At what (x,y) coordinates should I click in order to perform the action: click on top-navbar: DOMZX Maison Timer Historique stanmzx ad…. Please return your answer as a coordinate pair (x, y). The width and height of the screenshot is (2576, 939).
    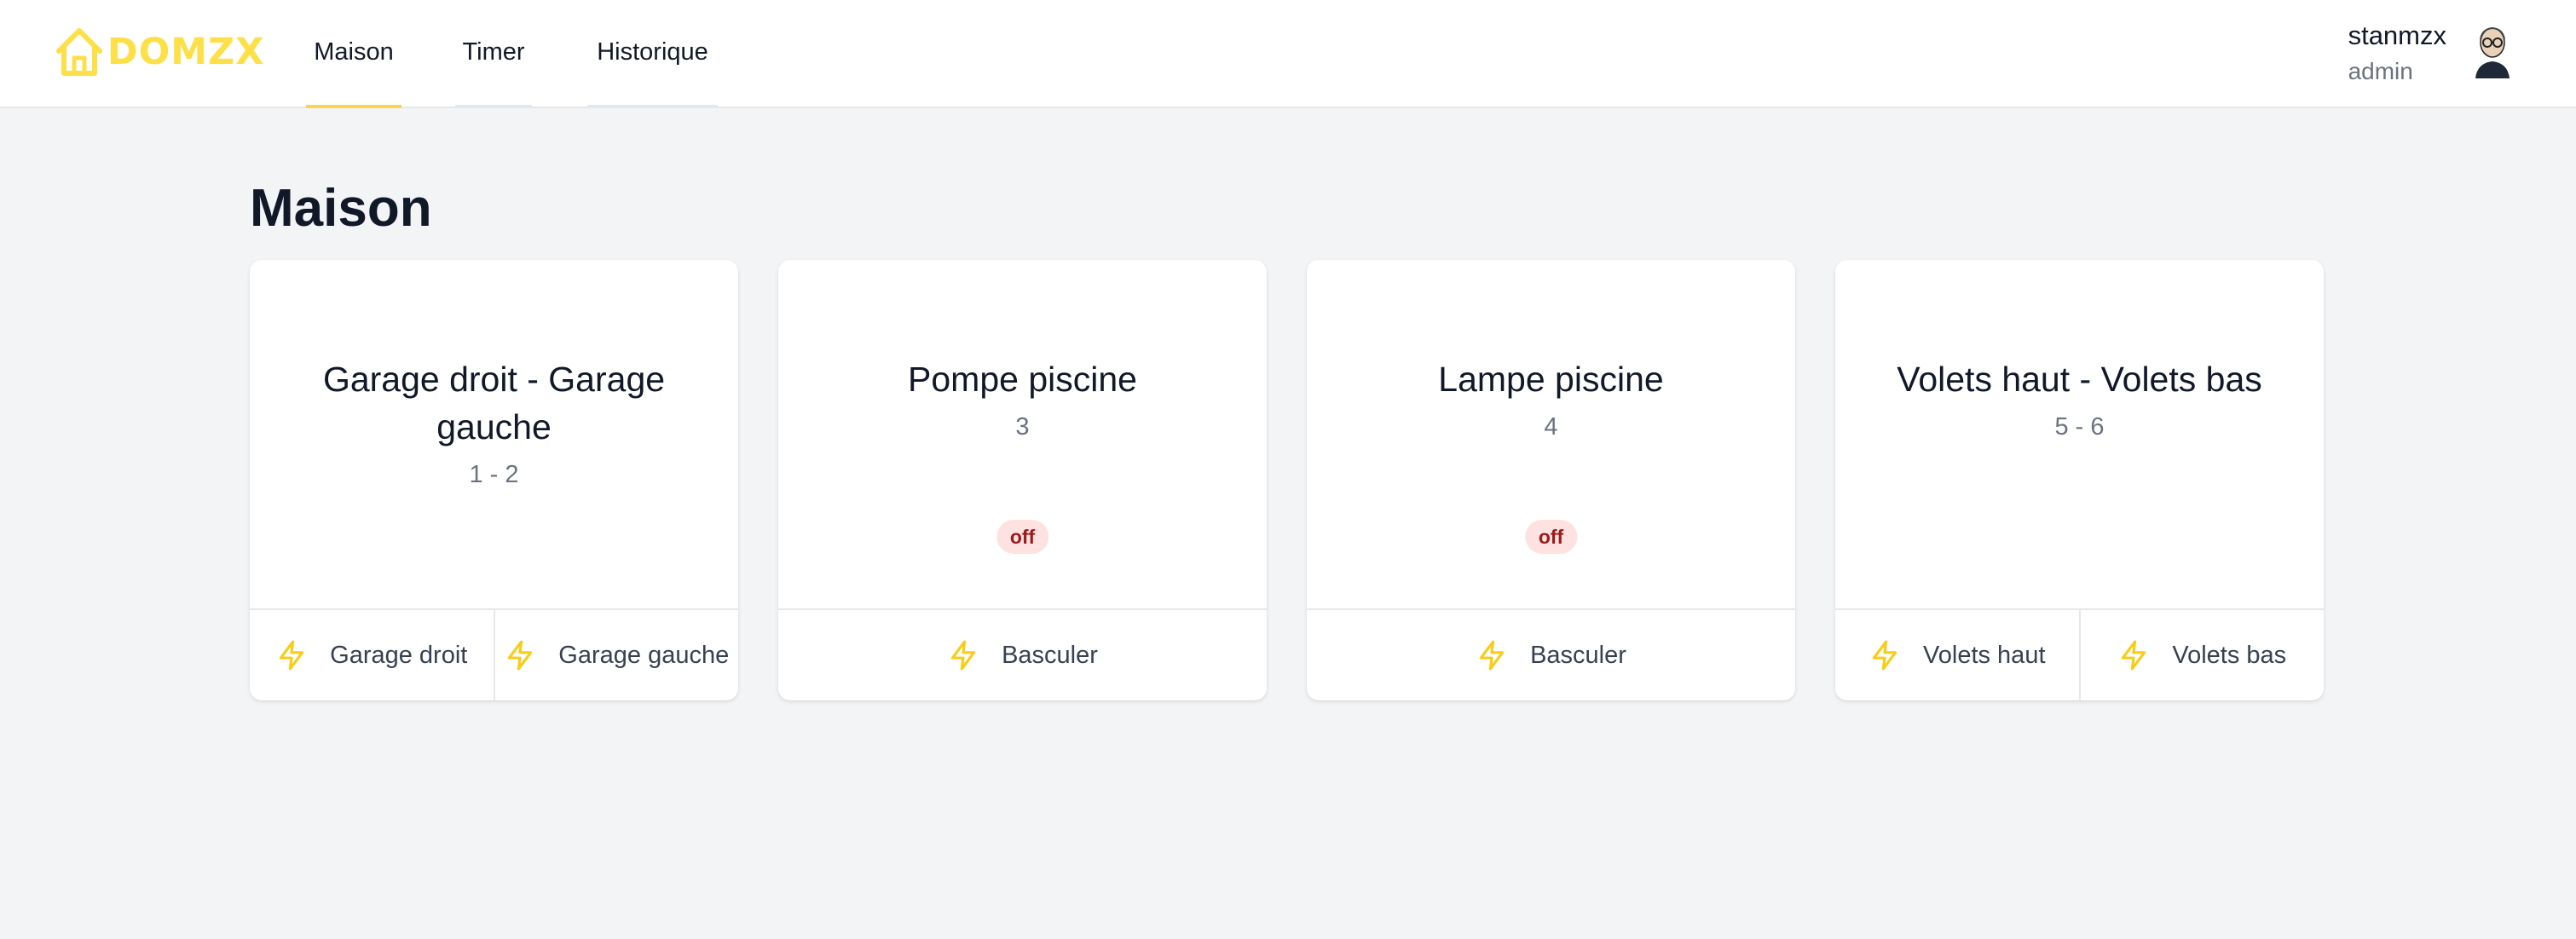
    Looking at the image, I should click on (1288, 54).